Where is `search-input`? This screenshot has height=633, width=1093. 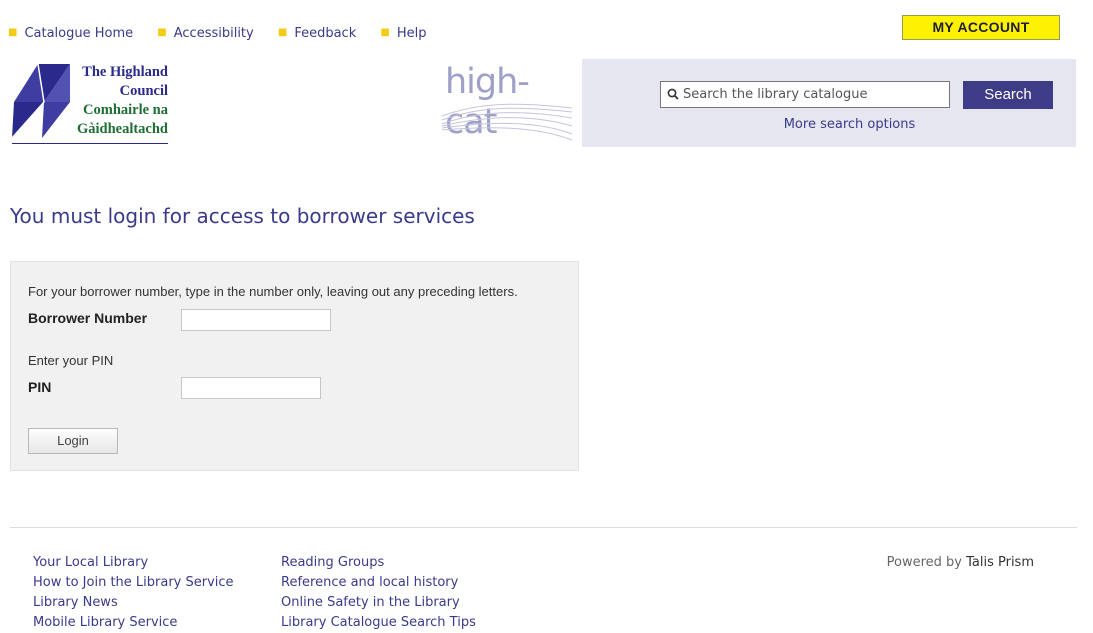
search-input is located at coordinates (813, 94).